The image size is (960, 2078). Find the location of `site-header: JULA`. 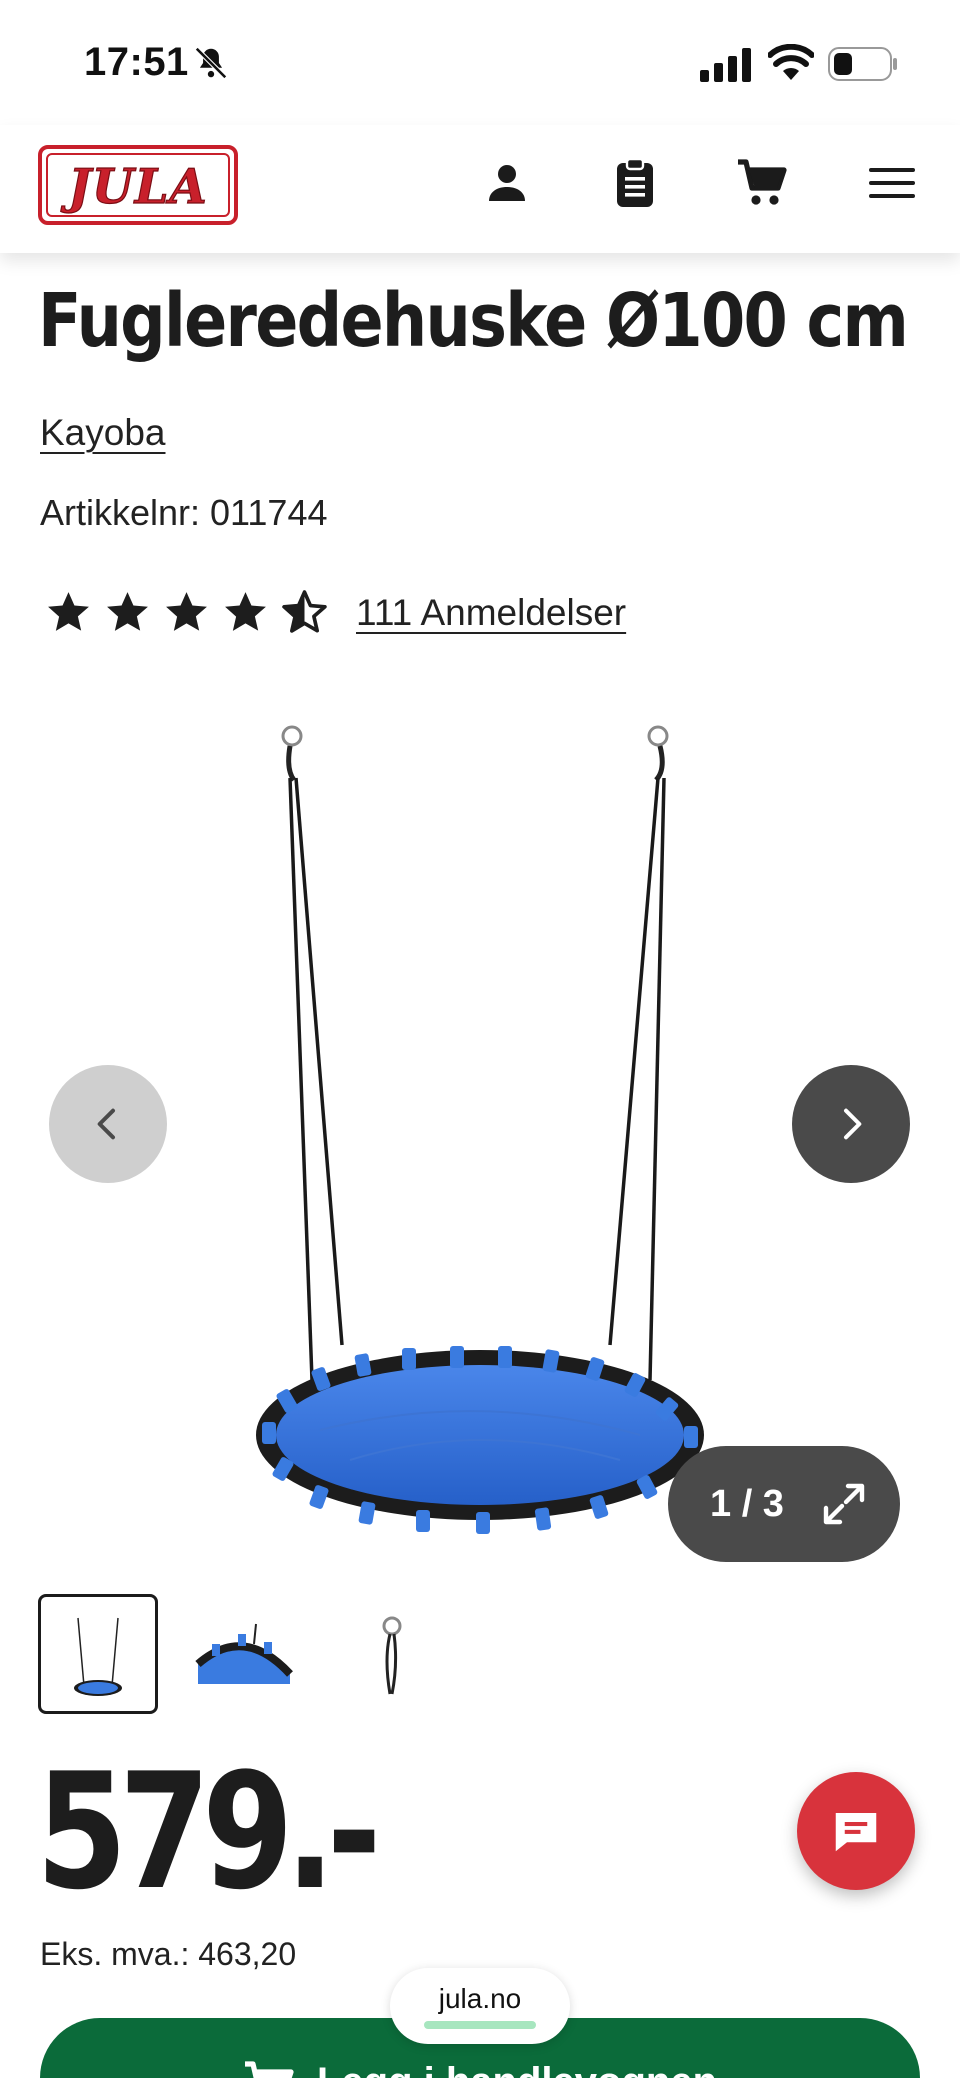

site-header: JULA is located at coordinates (480, 189).